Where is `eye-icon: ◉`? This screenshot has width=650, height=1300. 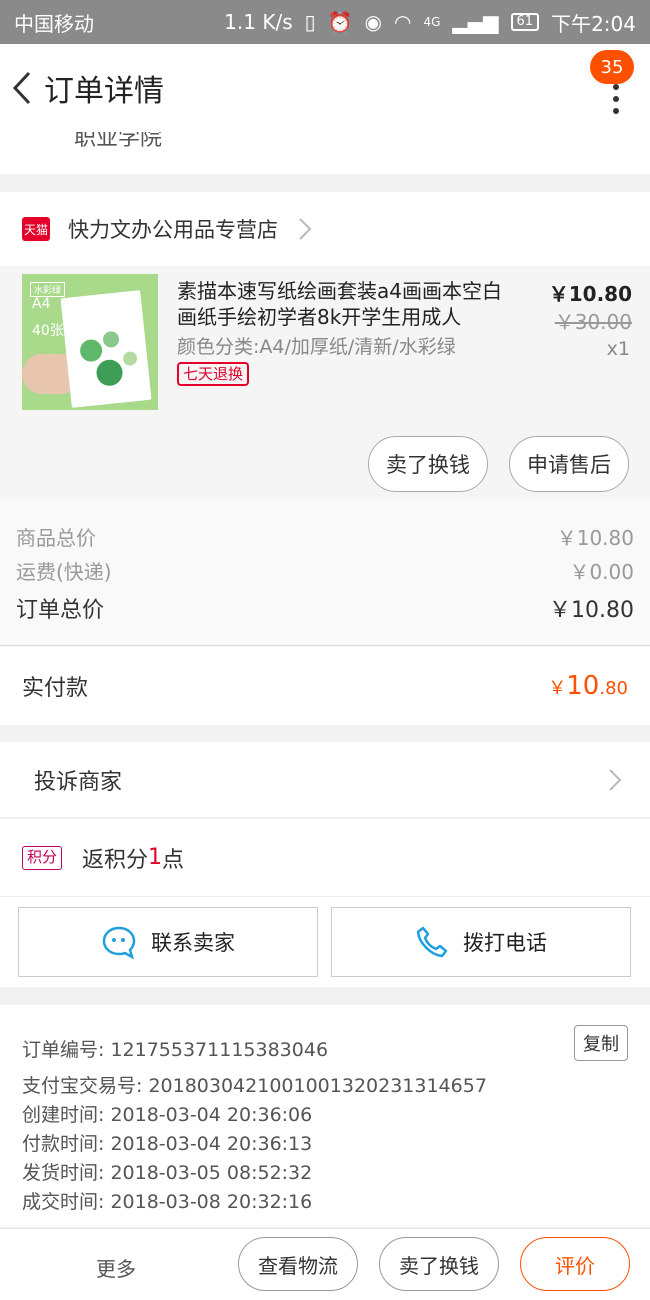
eye-icon: ◉ is located at coordinates (373, 22).